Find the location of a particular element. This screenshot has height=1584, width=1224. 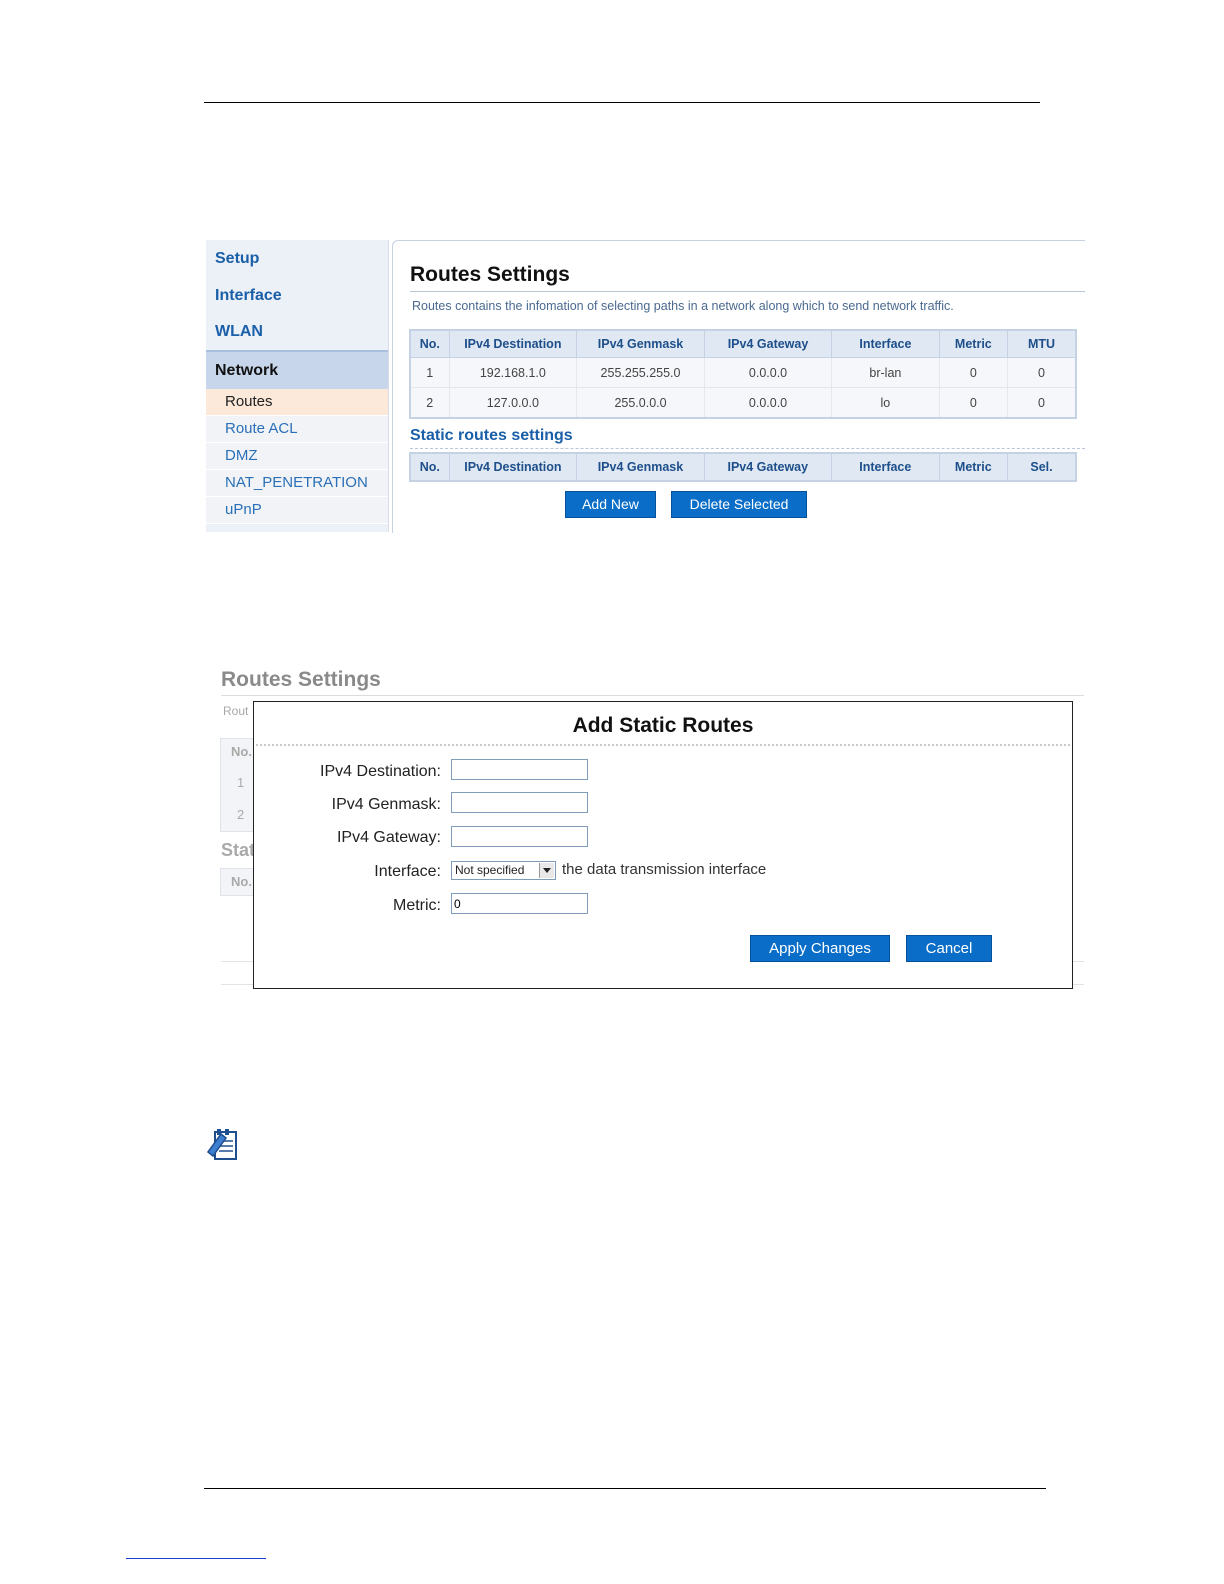

header-rule is located at coordinates (622, 102).